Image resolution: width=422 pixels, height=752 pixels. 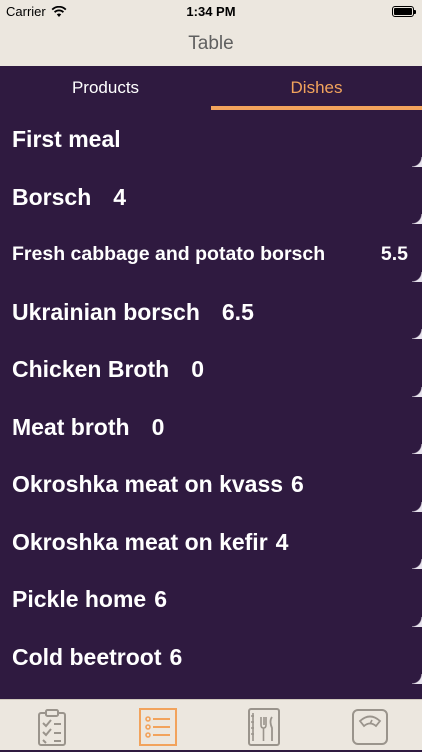 What do you see at coordinates (79, 599) in the screenshot?
I see `item-name: Pickle home` at bounding box center [79, 599].